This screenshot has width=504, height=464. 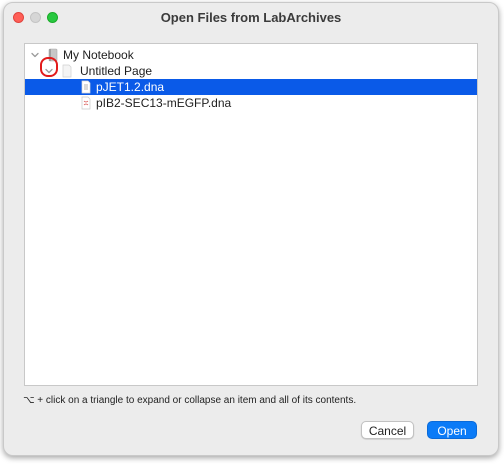 I want to click on tree-item-pjet-file: pJET1.2.dna, so click(x=251, y=87).